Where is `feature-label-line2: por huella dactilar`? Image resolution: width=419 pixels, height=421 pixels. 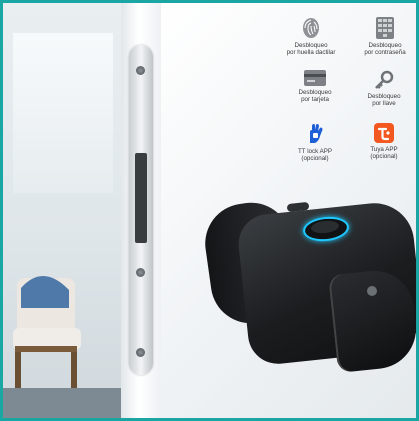
feature-label-line2: por huella dactilar is located at coordinates (311, 52).